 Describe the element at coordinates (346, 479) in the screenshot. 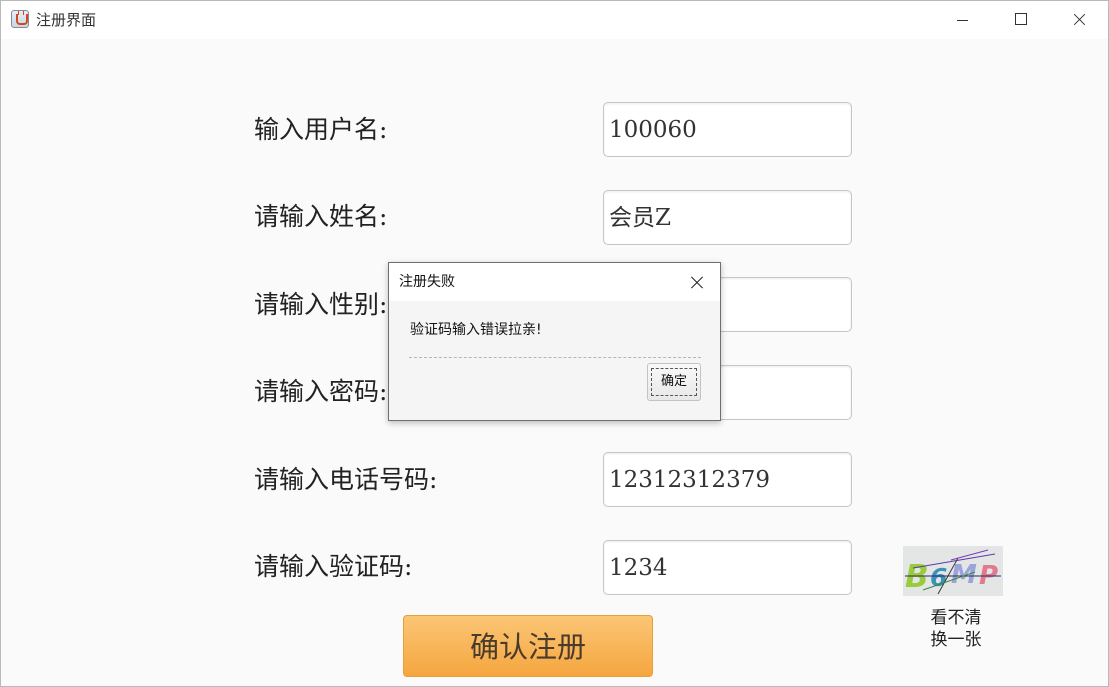

I see `phone-label: 请输入电话号码:` at that location.